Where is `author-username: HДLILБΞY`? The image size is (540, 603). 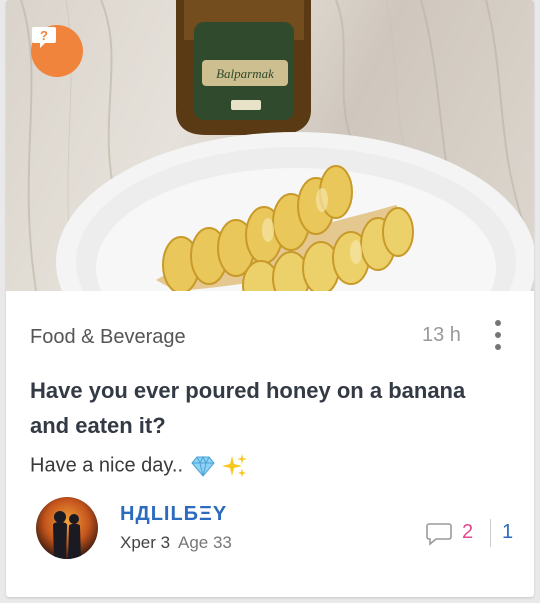 author-username: HДLILБΞY is located at coordinates (173, 514).